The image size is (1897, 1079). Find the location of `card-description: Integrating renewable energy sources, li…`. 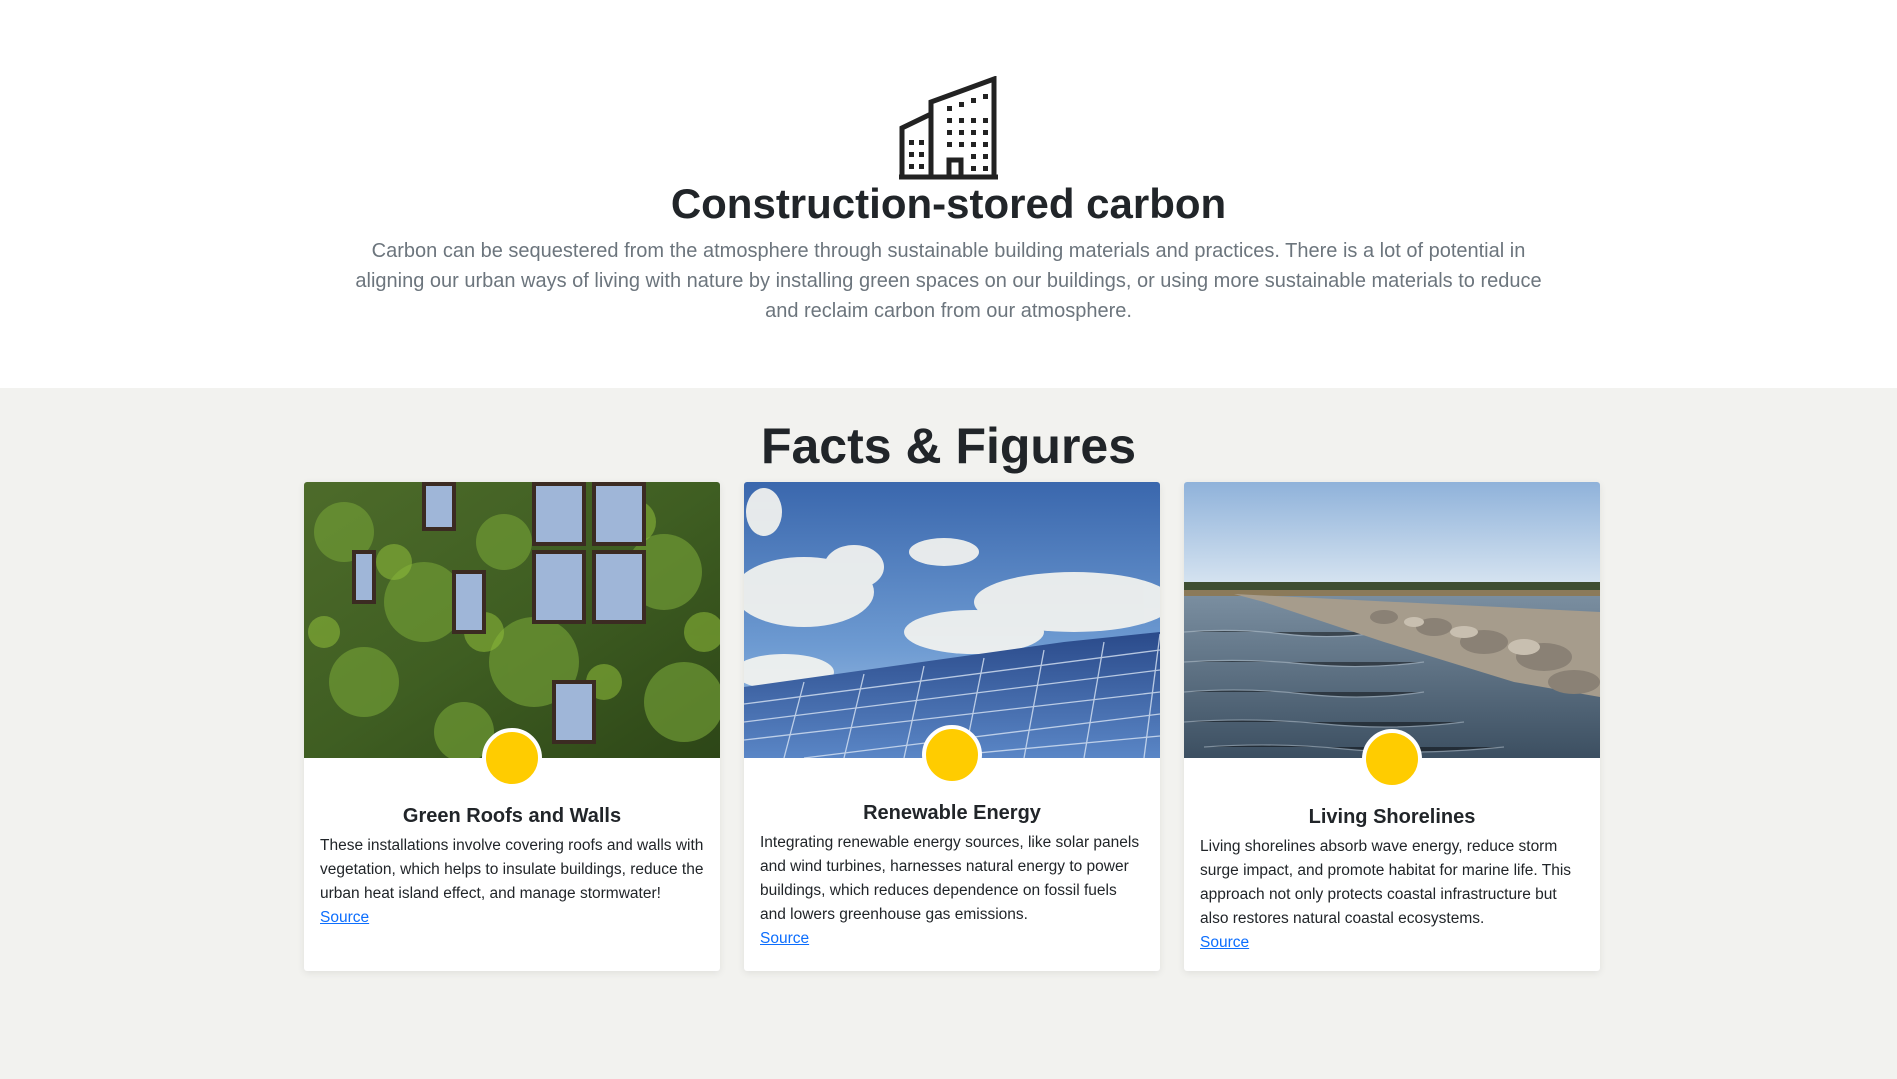

card-description: Integrating renewable energy sources, li… is located at coordinates (950, 878).